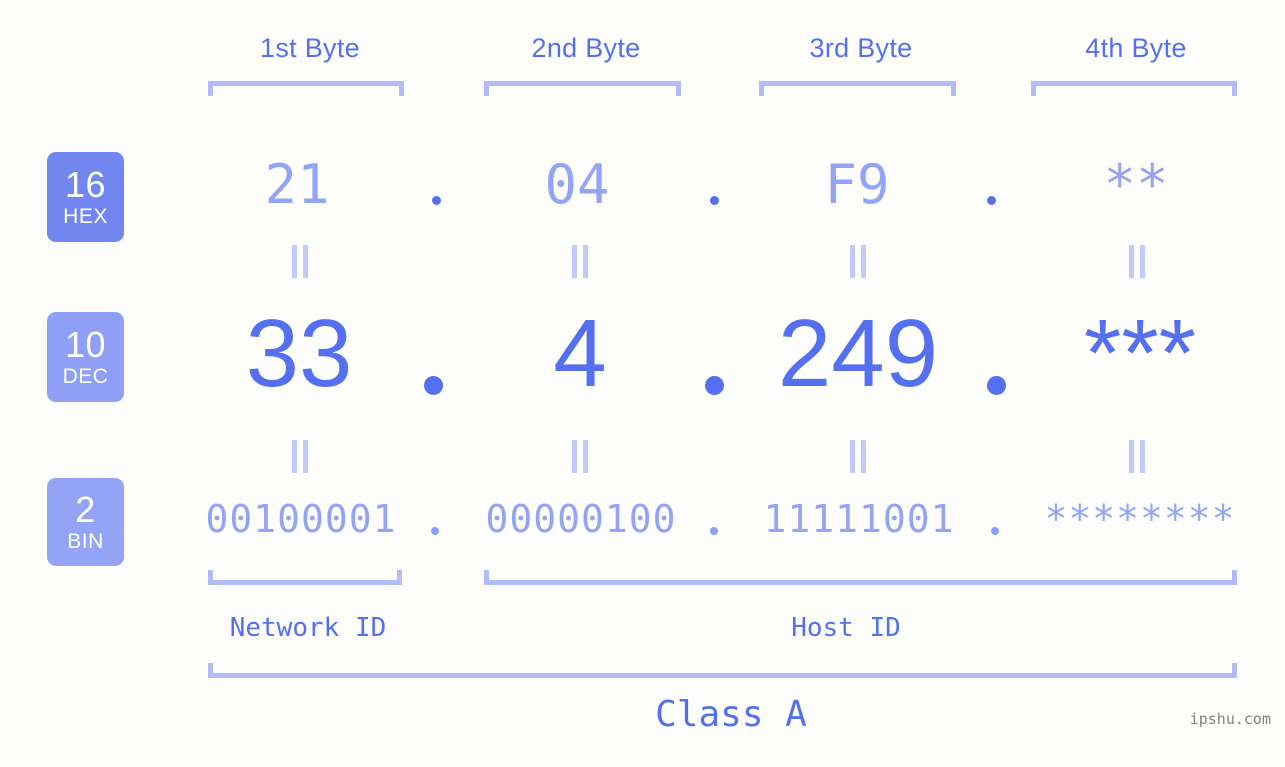 The width and height of the screenshot is (1285, 767). Describe the element at coordinates (731, 714) in the screenshot. I see `class-label: Class A` at that location.